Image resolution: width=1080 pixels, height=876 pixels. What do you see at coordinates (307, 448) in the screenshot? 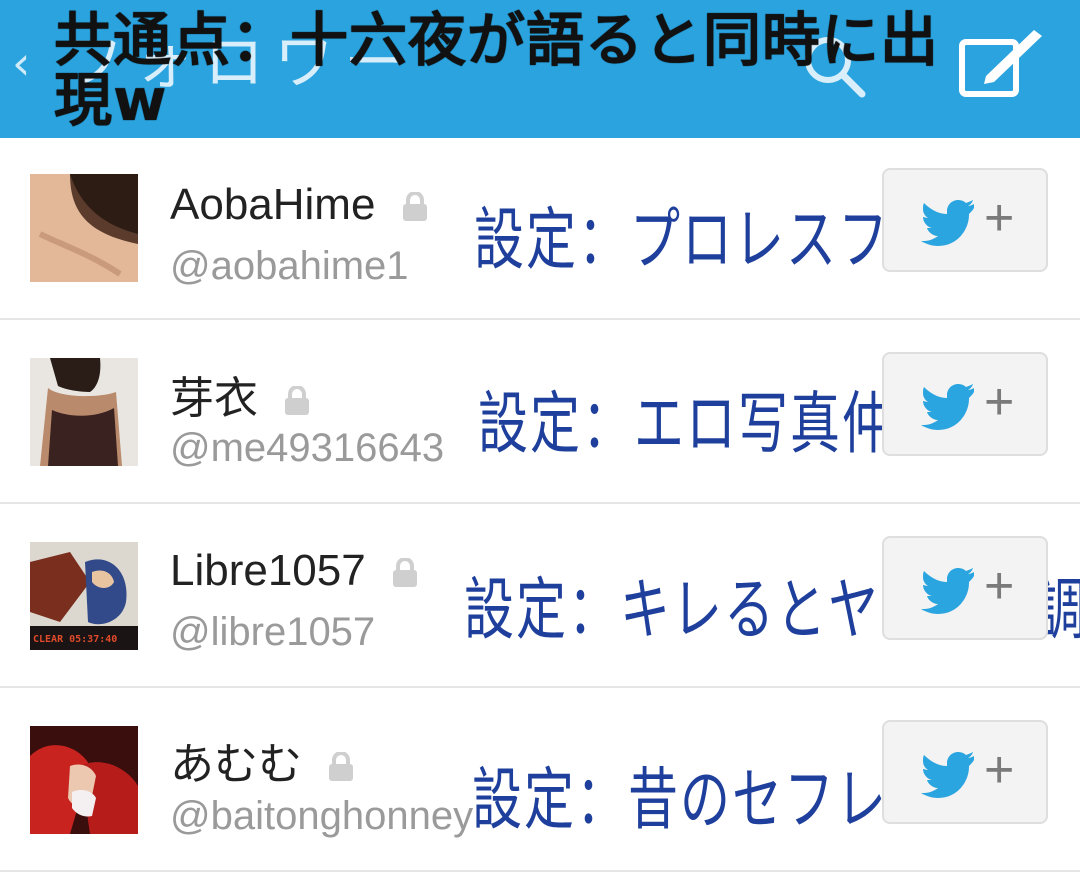
I see `user-handle: @me49316643` at bounding box center [307, 448].